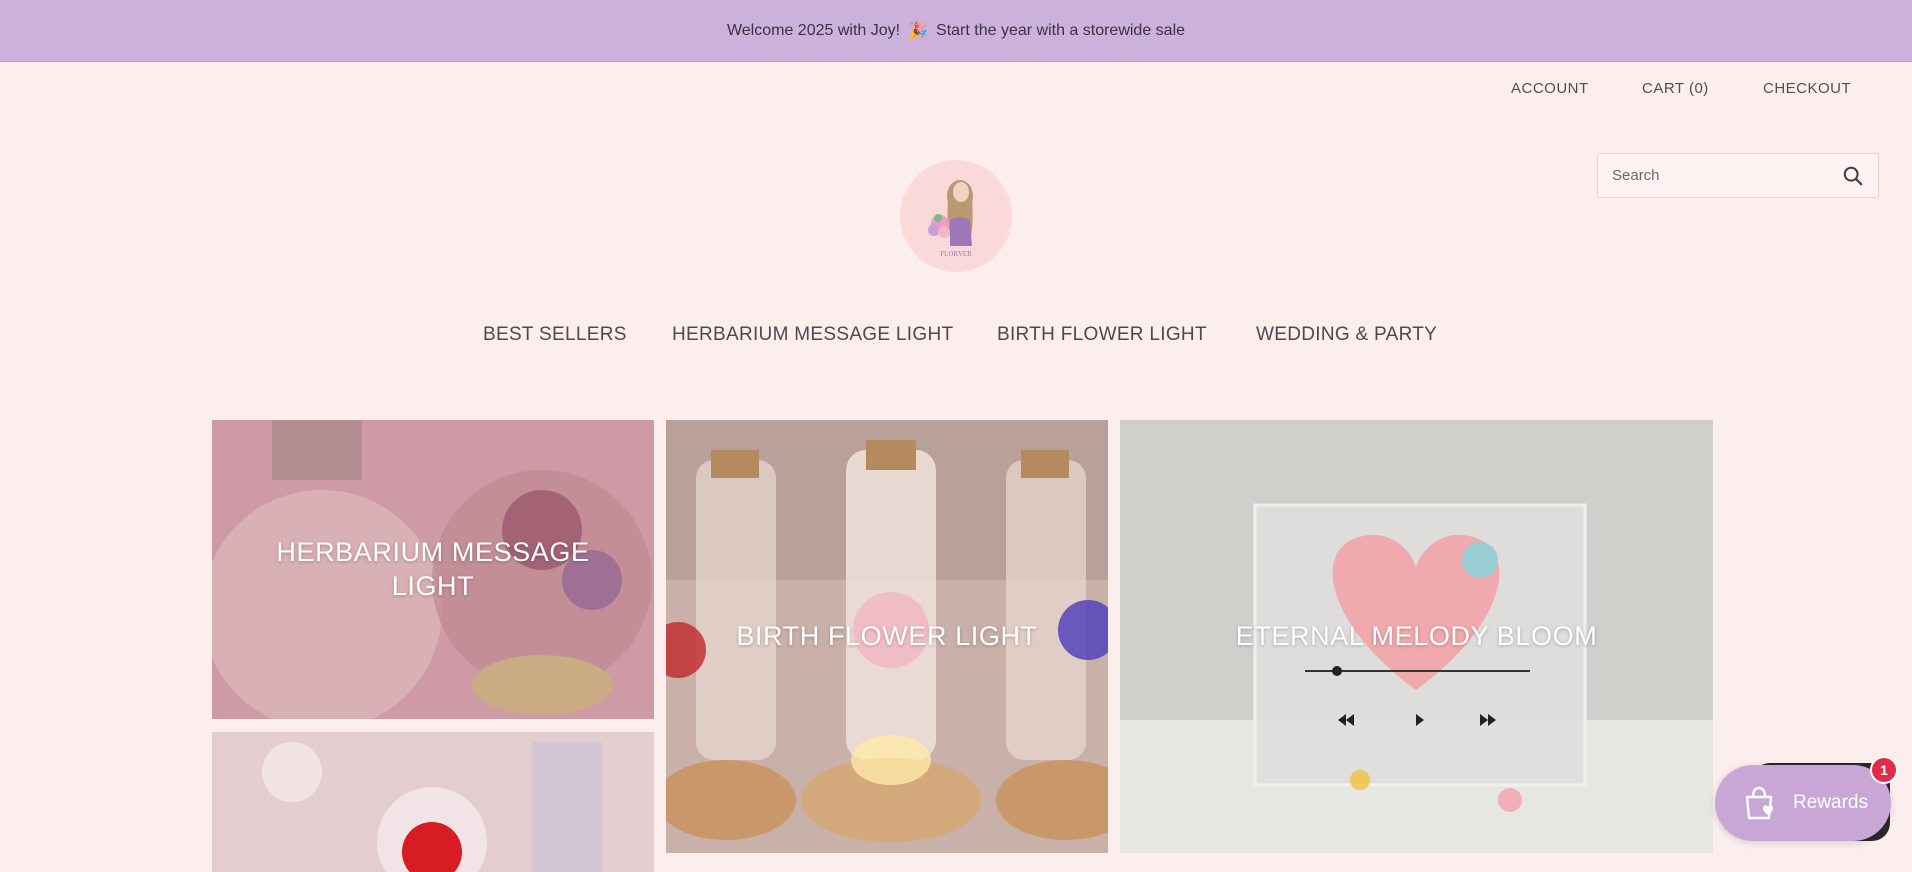 The width and height of the screenshot is (1912, 872). Describe the element at coordinates (1346, 335) in the screenshot. I see `nav-wedding-party: WEDDING & PARTY` at that location.